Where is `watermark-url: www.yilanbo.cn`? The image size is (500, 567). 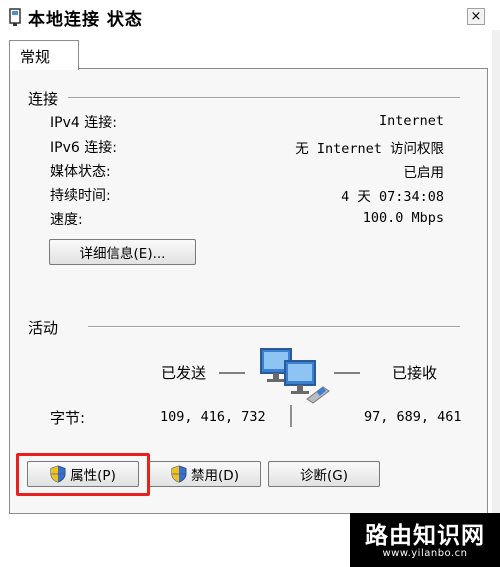 watermark-url: www.yilanbo.cn is located at coordinates (425, 553).